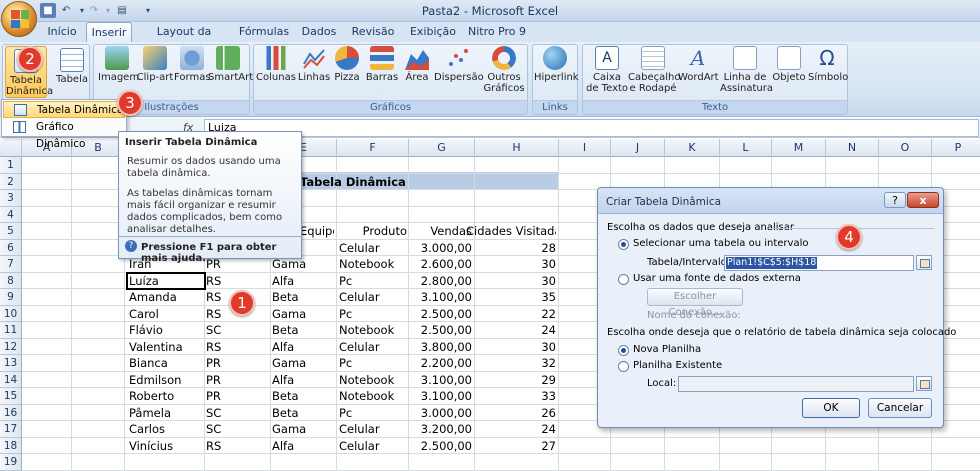 The height and width of the screenshot is (471, 980). I want to click on cell-vendas: 3.800,00, so click(441, 347).